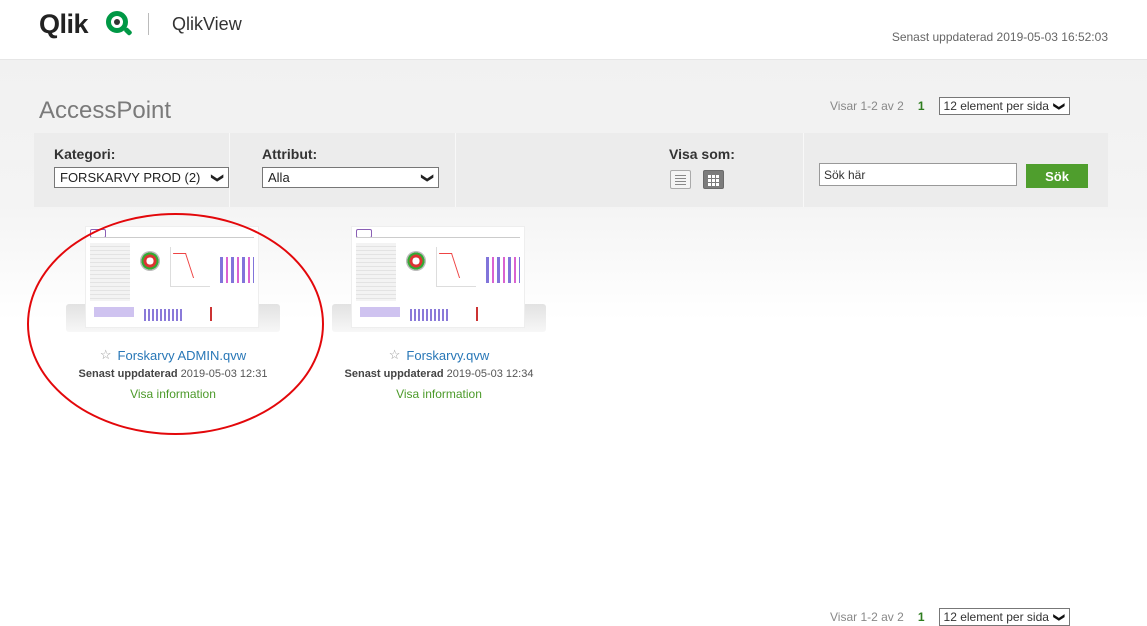 This screenshot has height=626, width=1147. I want to click on updated-label: Senast uppdaterad, so click(394, 374).